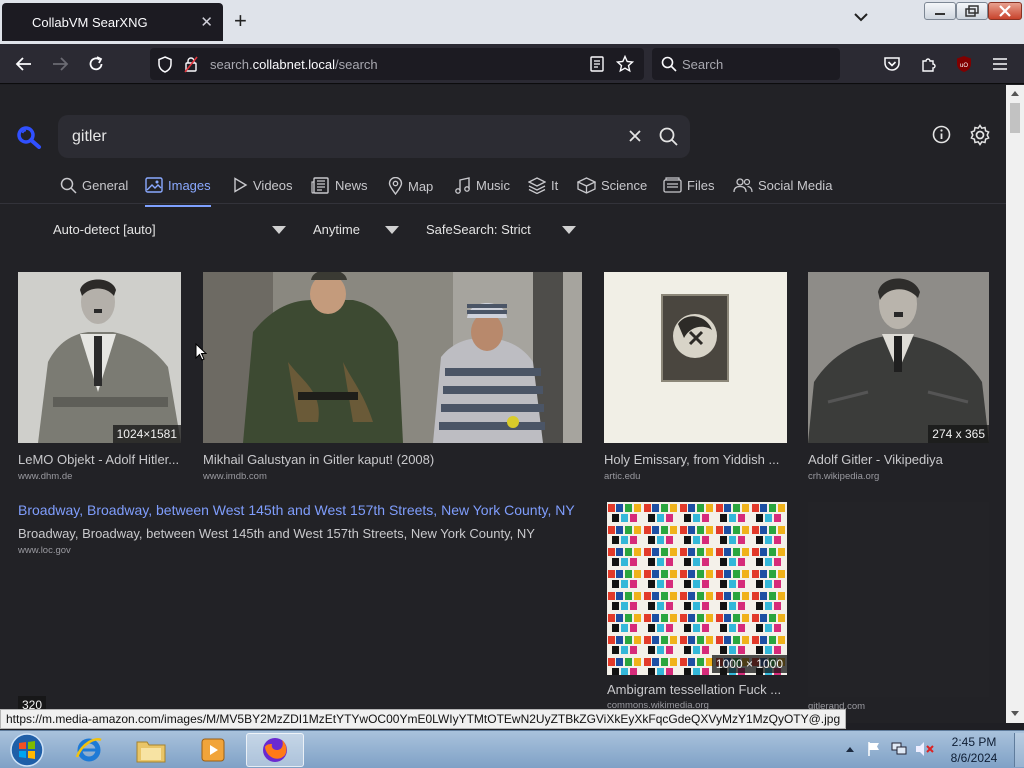  I want to click on search-query-input: gitler, so click(89, 137).